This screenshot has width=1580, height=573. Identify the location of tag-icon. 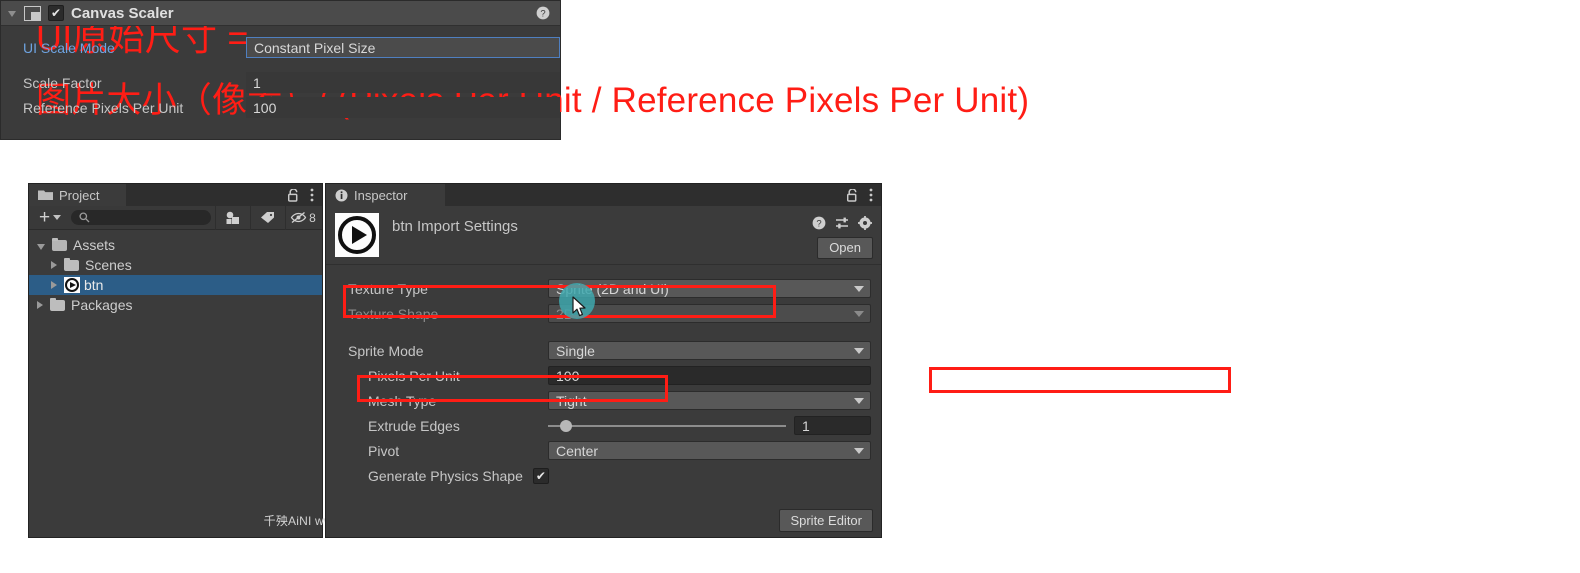
(267, 217).